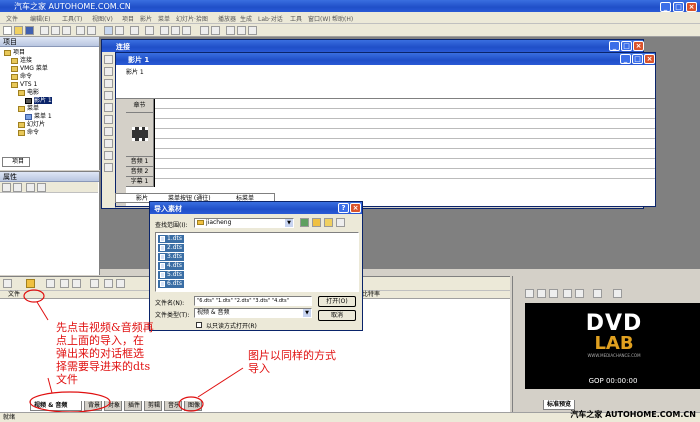 The height and width of the screenshot is (422, 700). I want to click on filetype-select: 视频 & 音频 ▼, so click(253, 313).